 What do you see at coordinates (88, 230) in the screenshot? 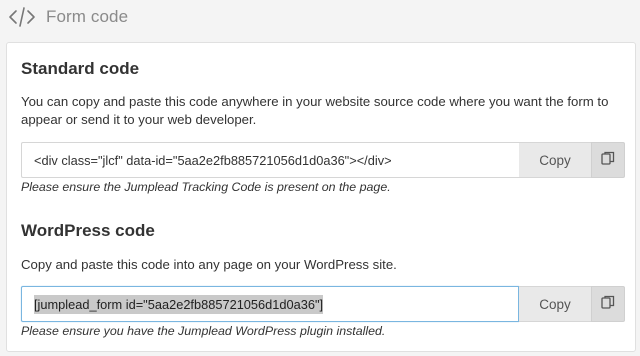
I see `wordpress-code-title: WordPress code` at bounding box center [88, 230].